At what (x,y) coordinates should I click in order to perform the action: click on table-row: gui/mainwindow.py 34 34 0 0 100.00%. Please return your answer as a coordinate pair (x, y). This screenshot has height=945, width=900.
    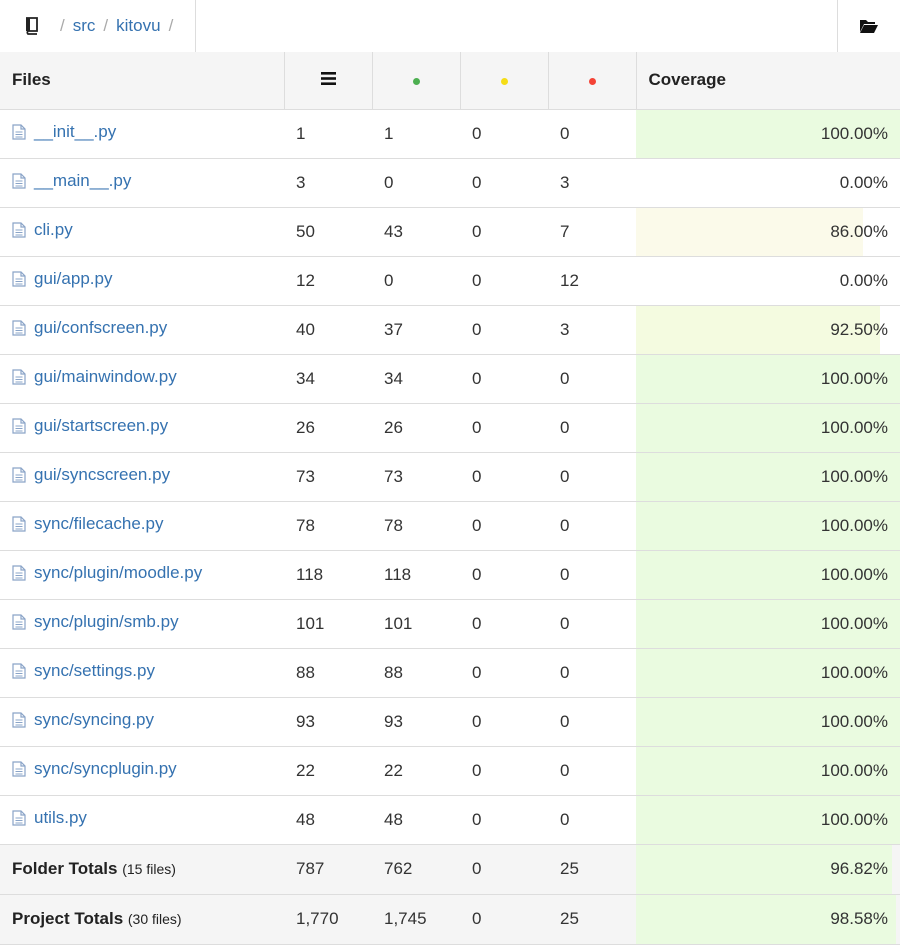
    Looking at the image, I should click on (450, 379).